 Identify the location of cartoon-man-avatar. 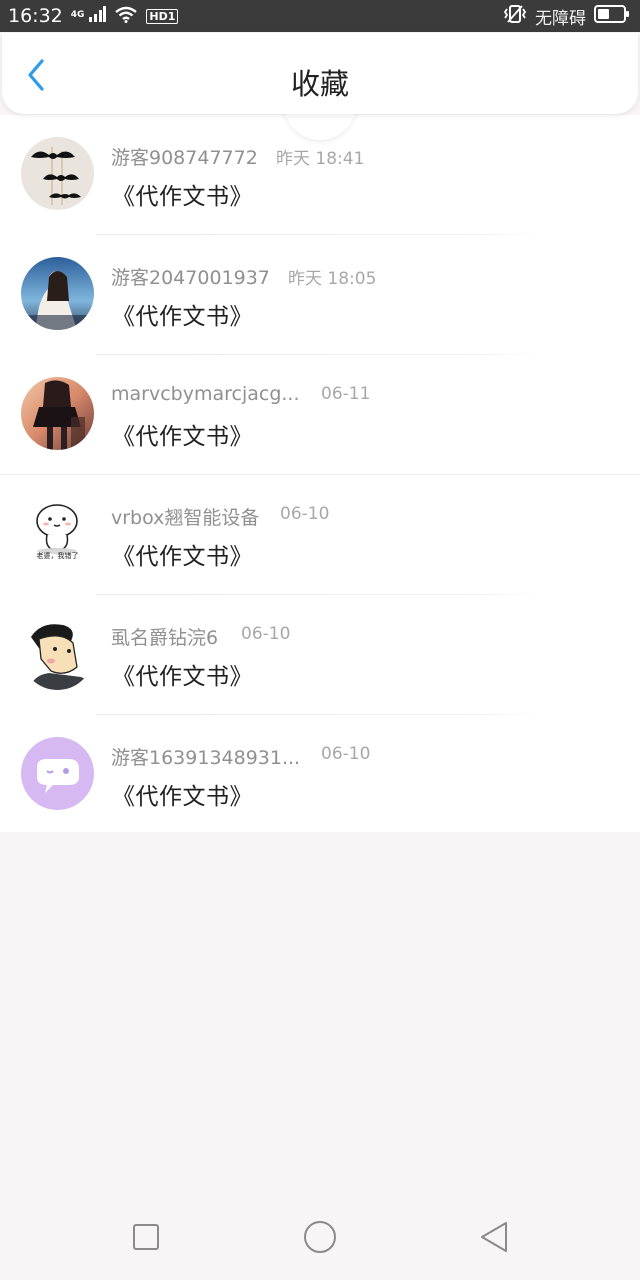
(57, 653).